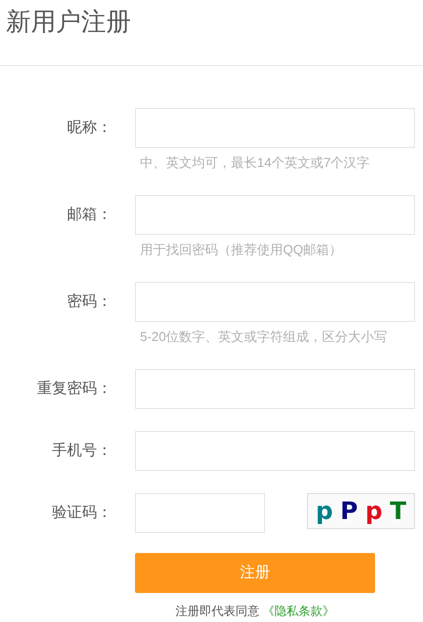 The height and width of the screenshot is (622, 423). Describe the element at coordinates (69, 22) in the screenshot. I see `page-title: 新用户注册` at that location.